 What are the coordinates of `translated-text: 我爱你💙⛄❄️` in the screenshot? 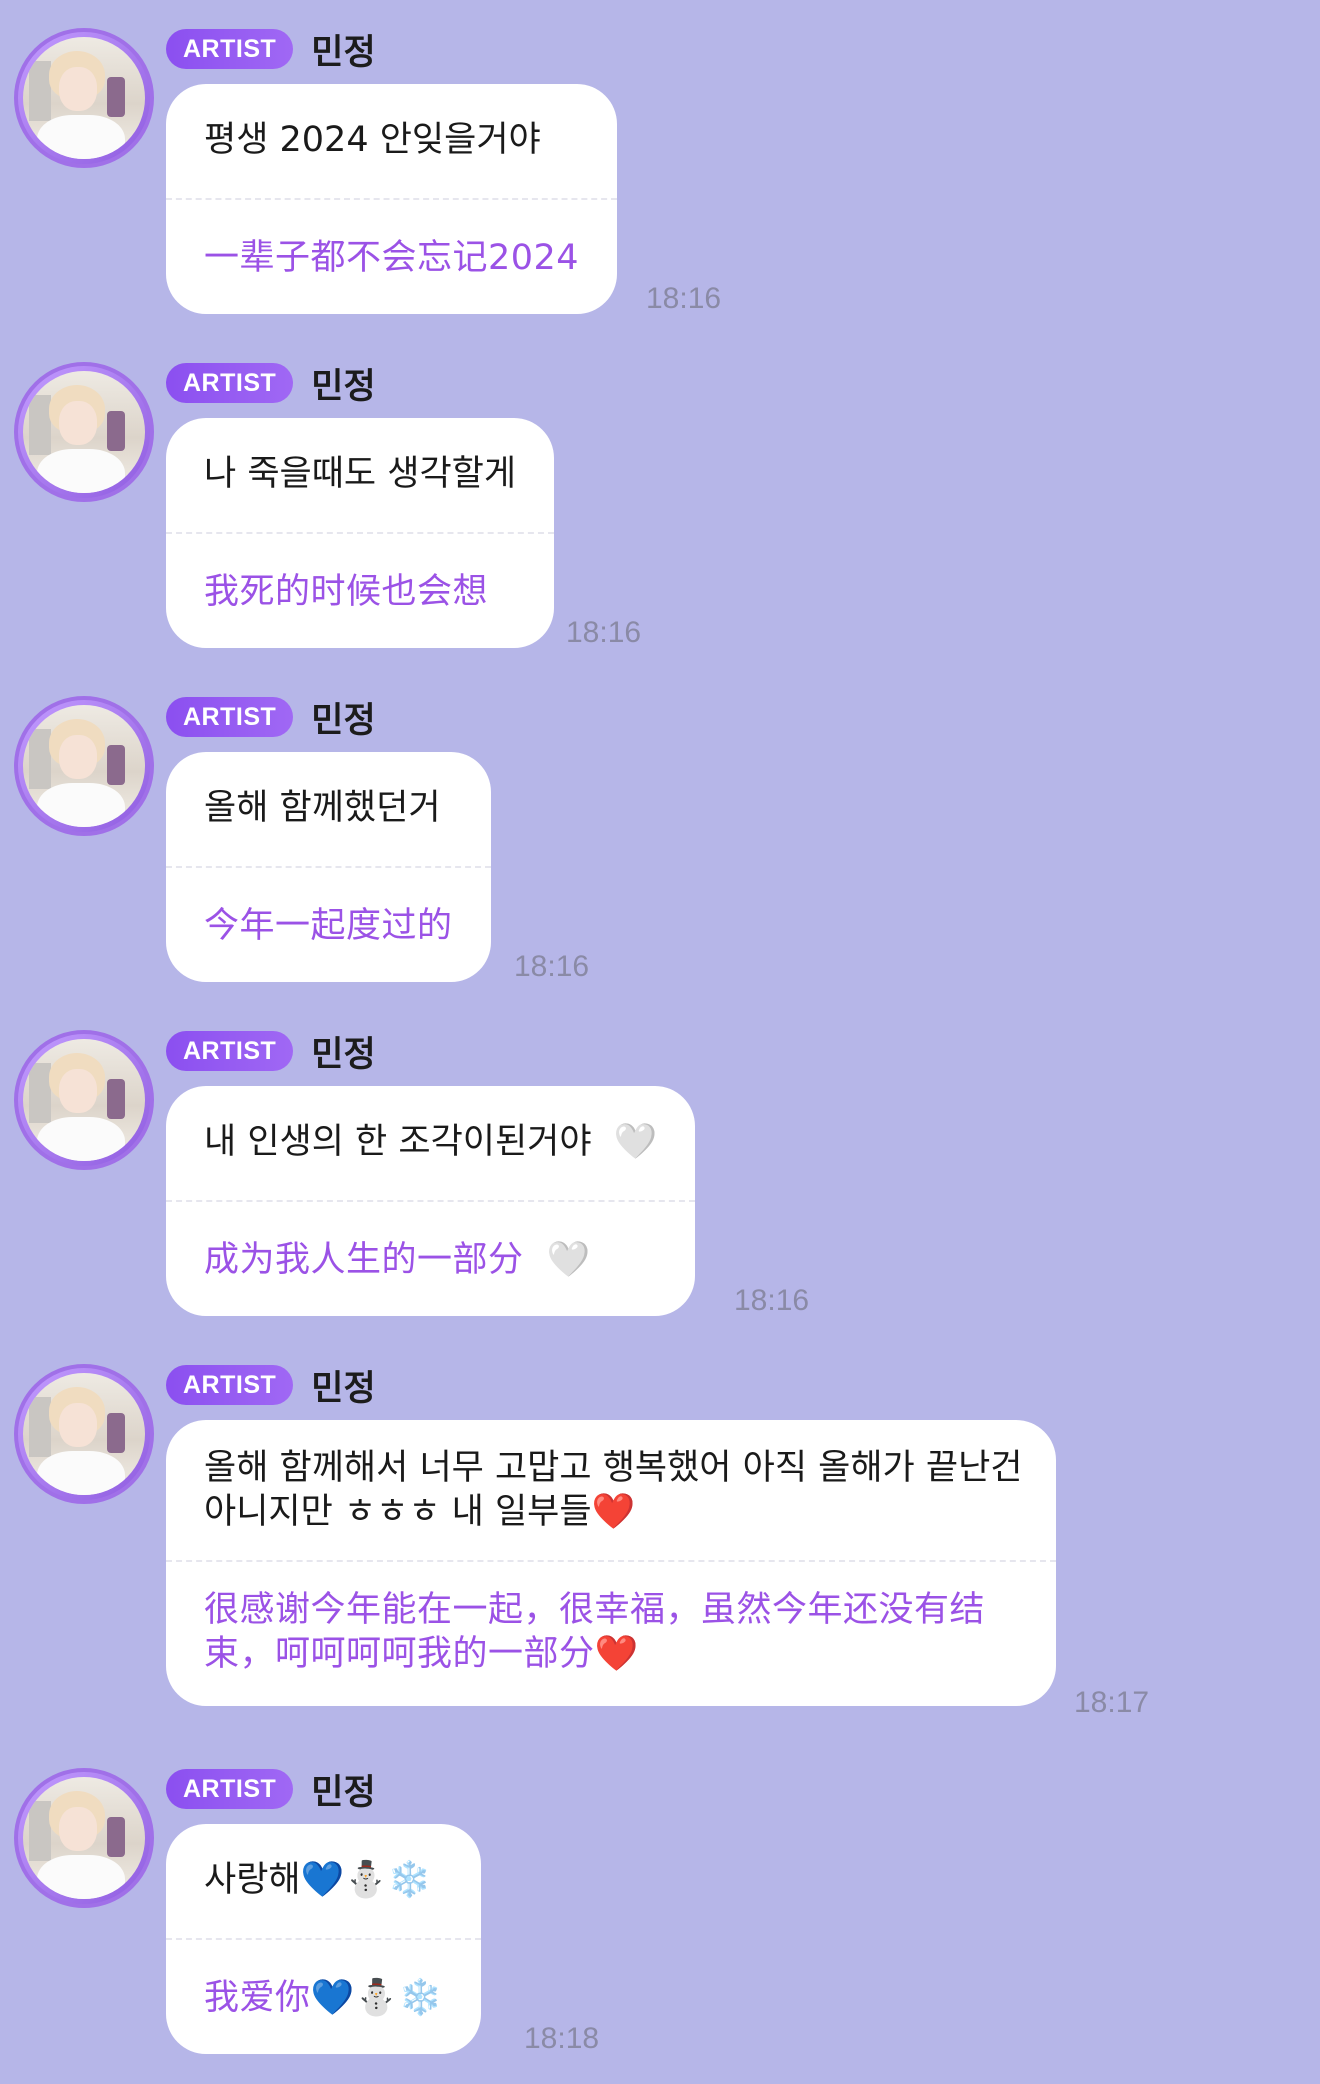 It's located at (323, 1998).